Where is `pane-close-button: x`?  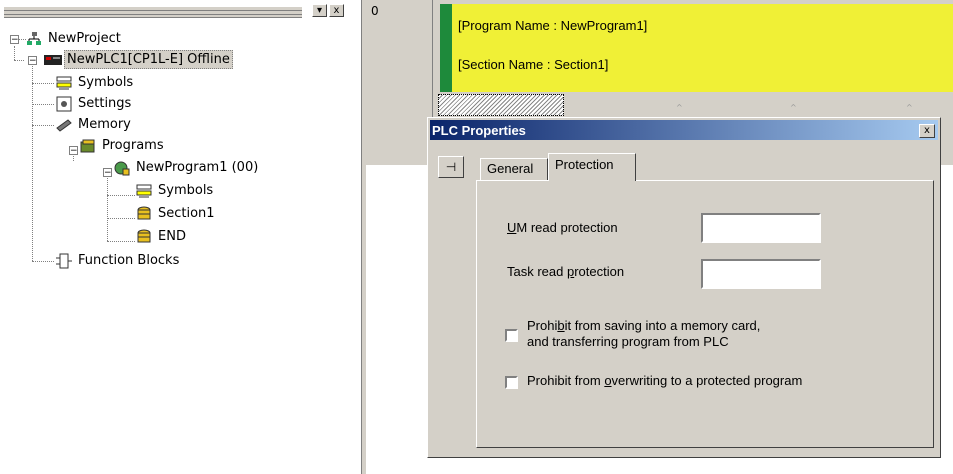
pane-close-button: x is located at coordinates (336, 10).